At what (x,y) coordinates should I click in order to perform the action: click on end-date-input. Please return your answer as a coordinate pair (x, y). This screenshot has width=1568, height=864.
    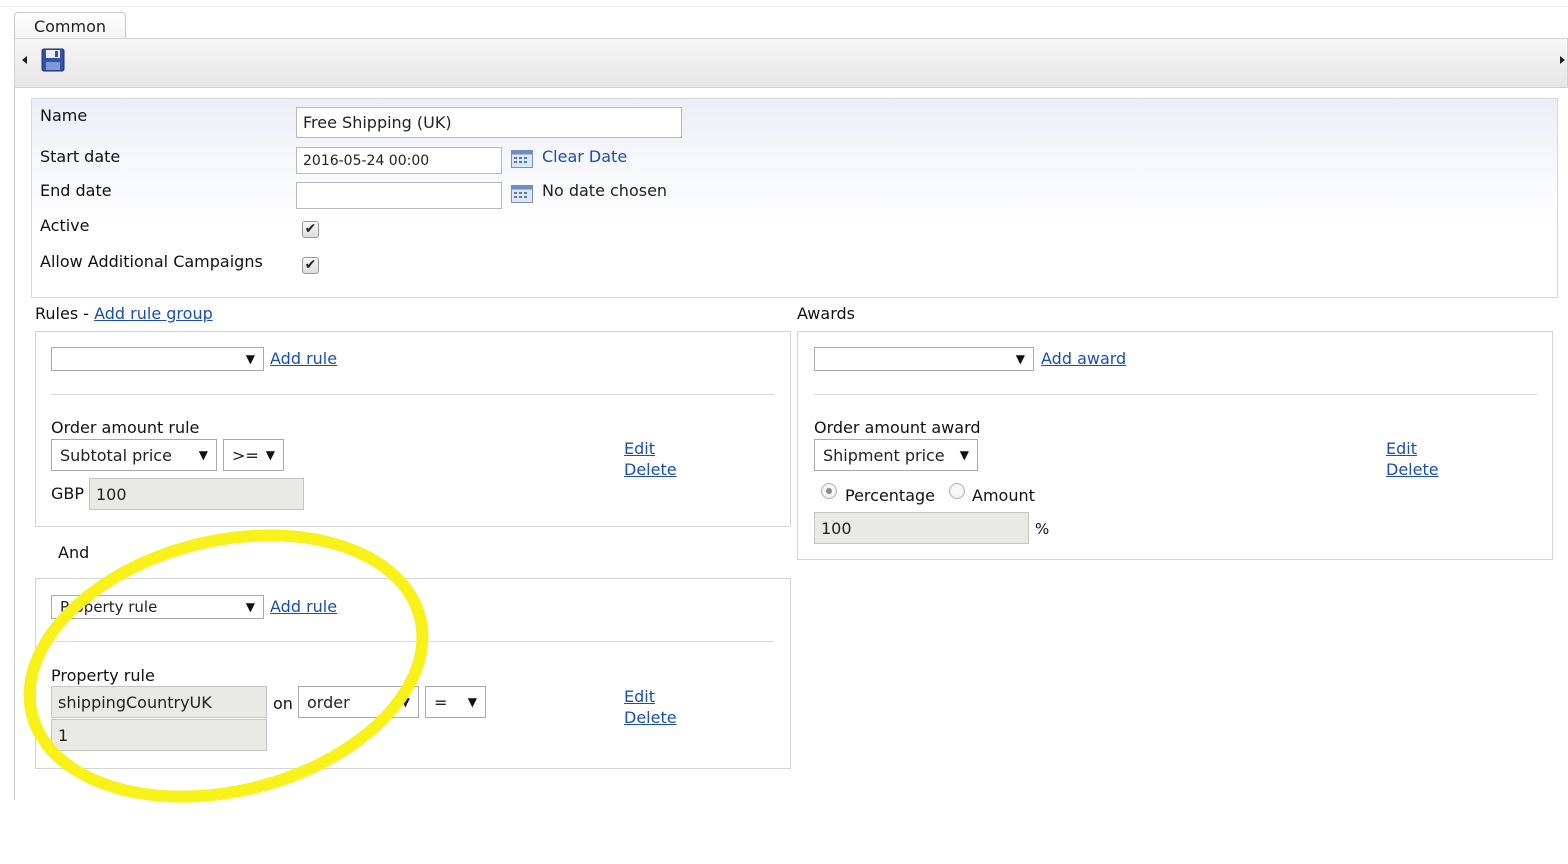
    Looking at the image, I should click on (399, 195).